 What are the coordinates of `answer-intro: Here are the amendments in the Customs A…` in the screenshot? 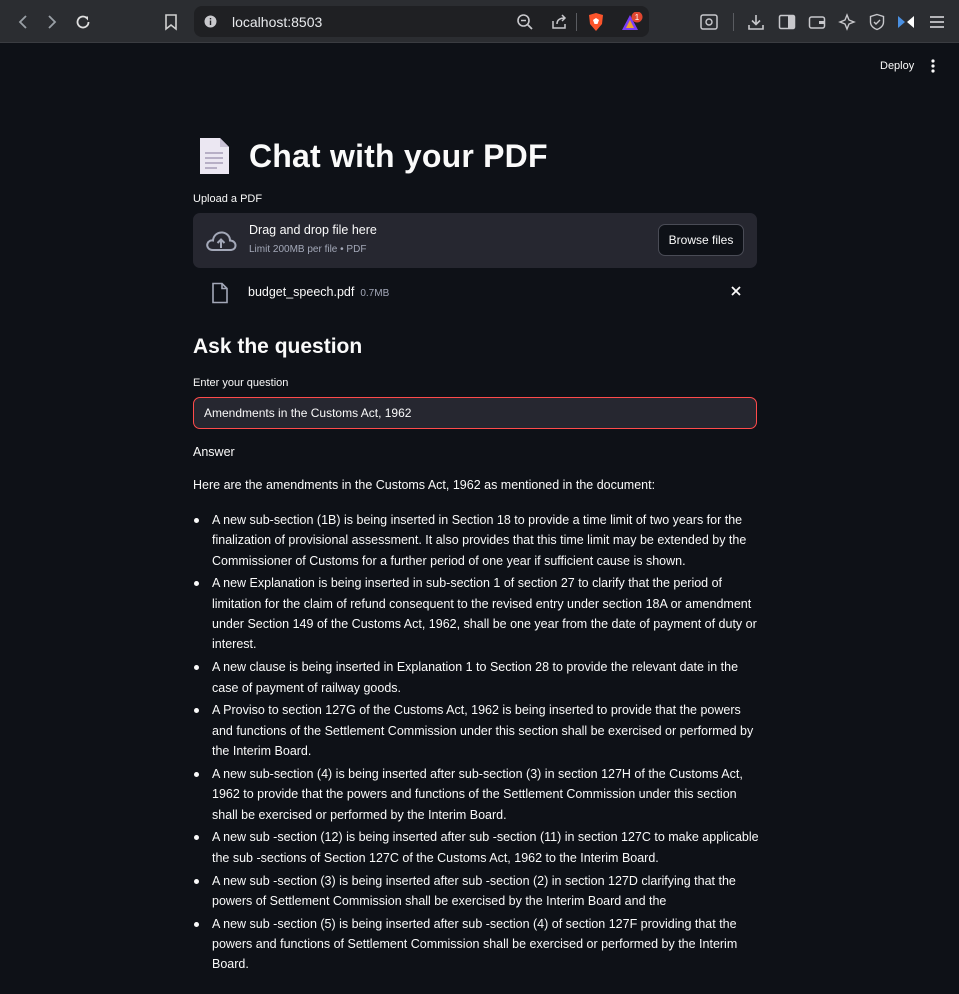 It's located at (424, 485).